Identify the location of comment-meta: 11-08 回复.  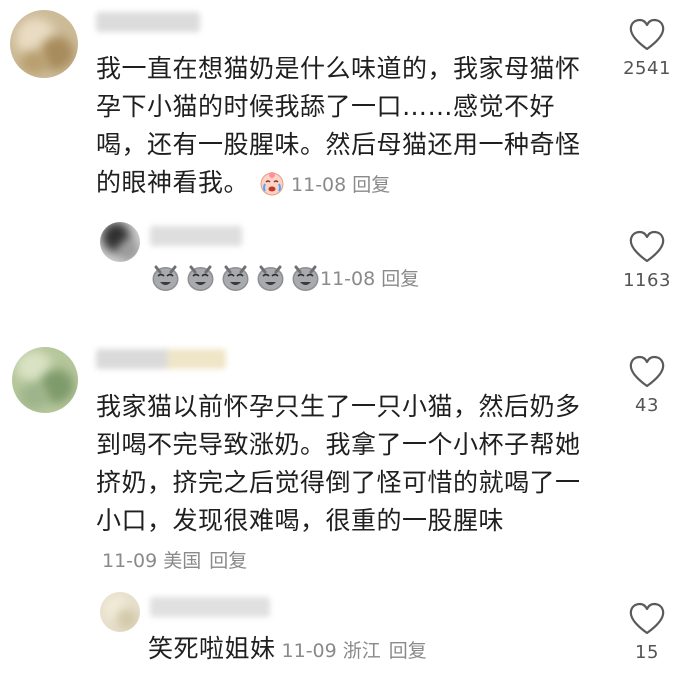
(337, 185).